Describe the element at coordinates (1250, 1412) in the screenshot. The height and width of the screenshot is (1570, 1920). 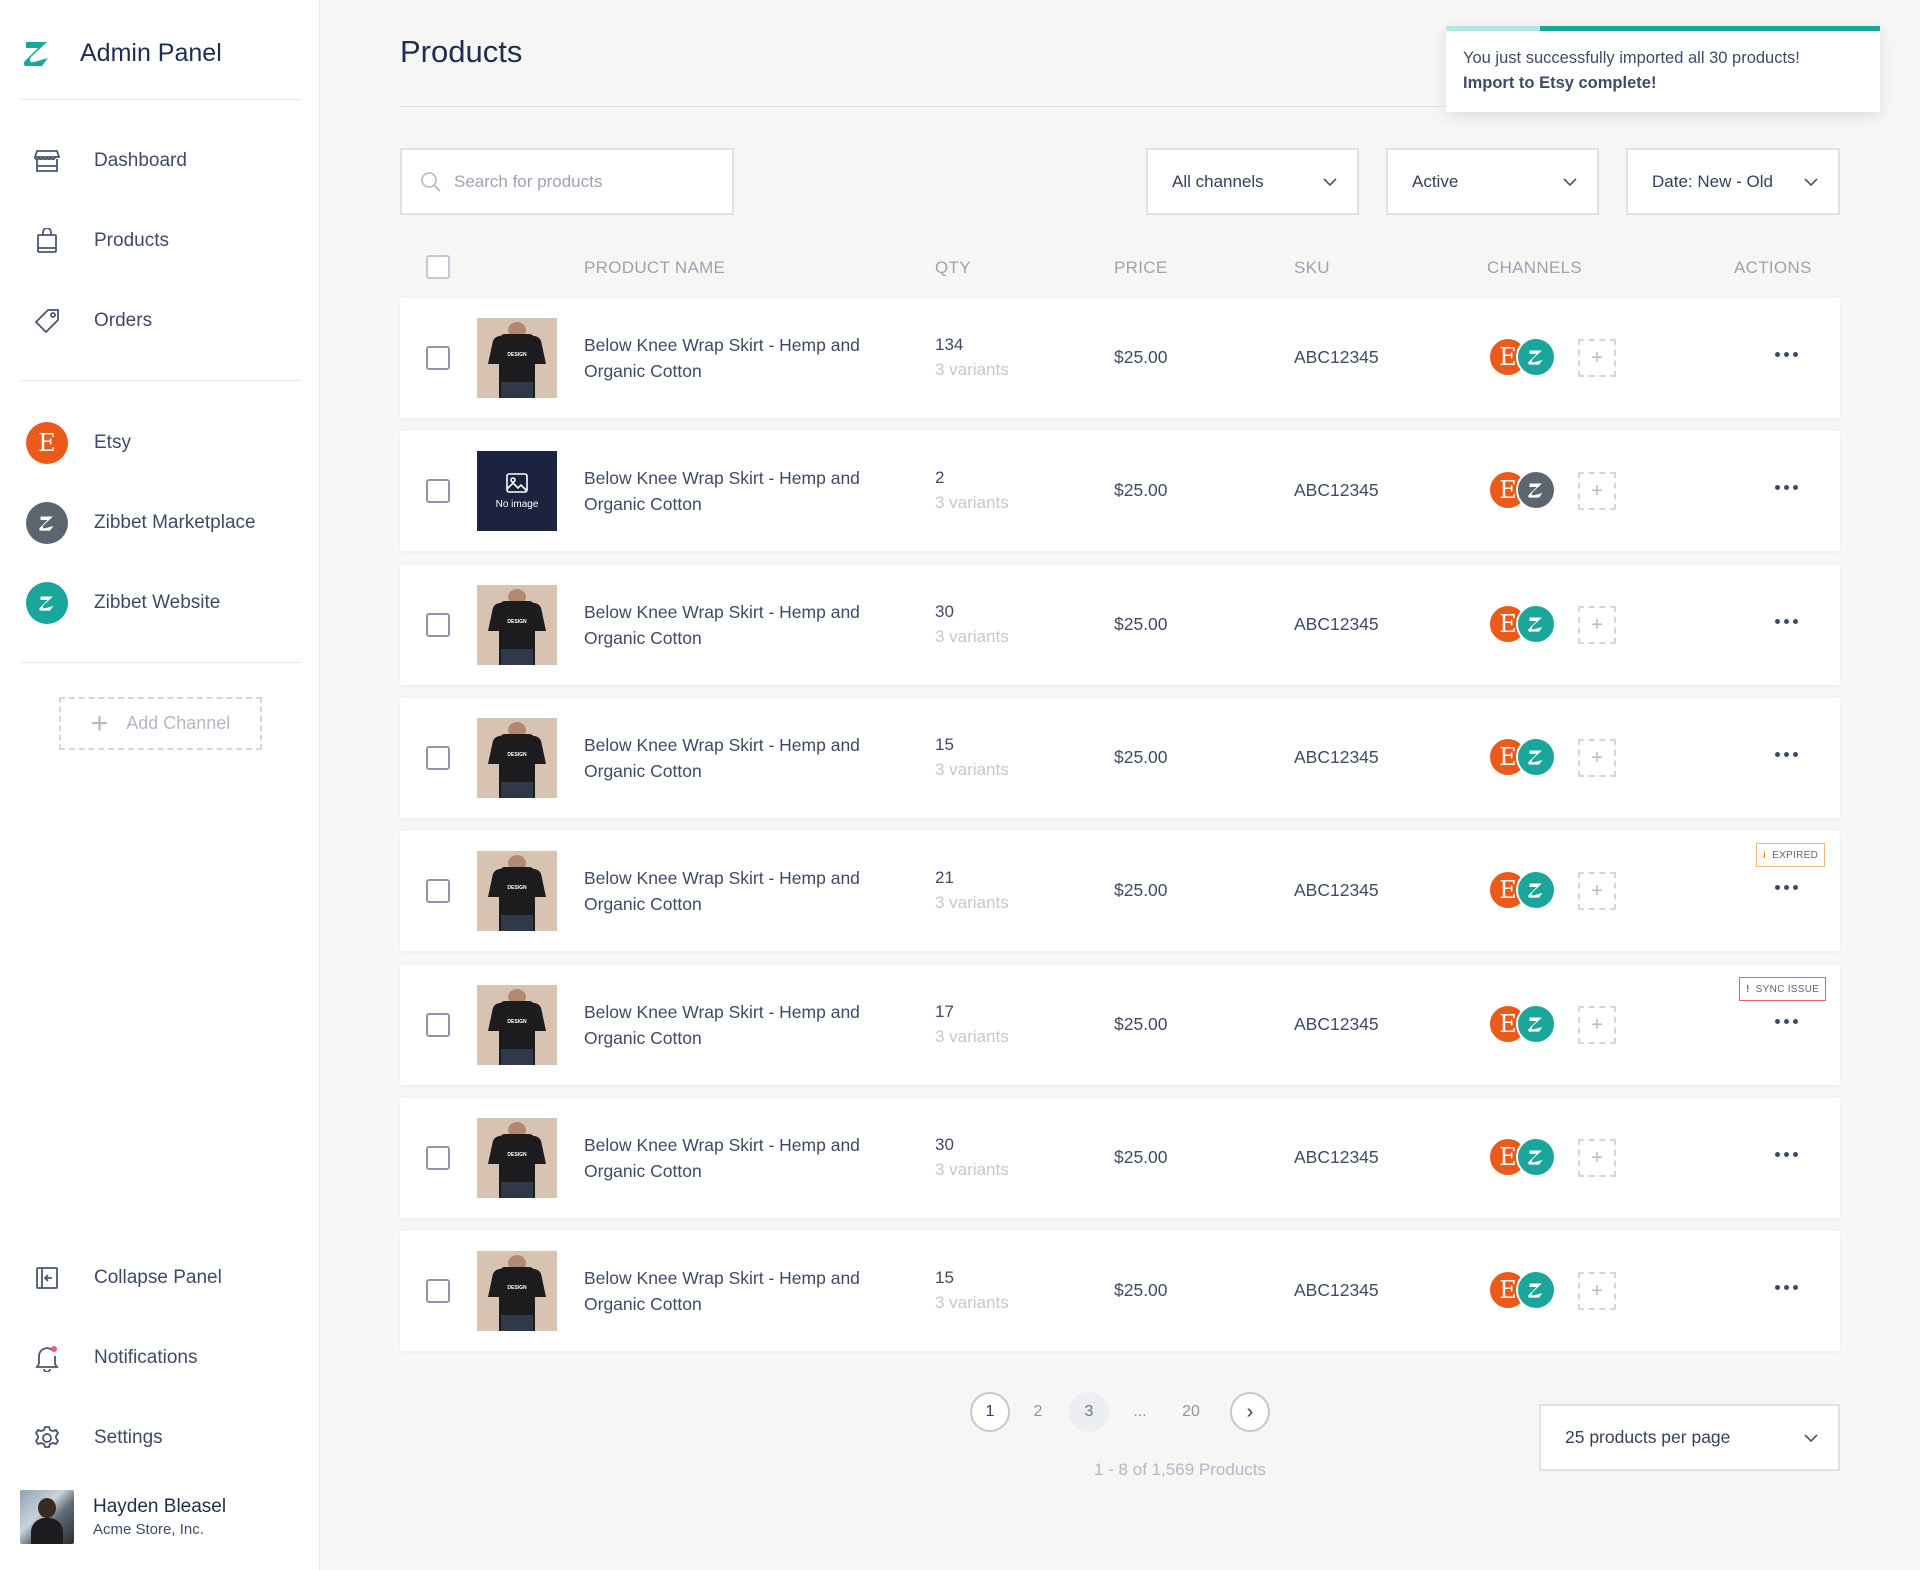
I see `next-page-button: ›` at that location.